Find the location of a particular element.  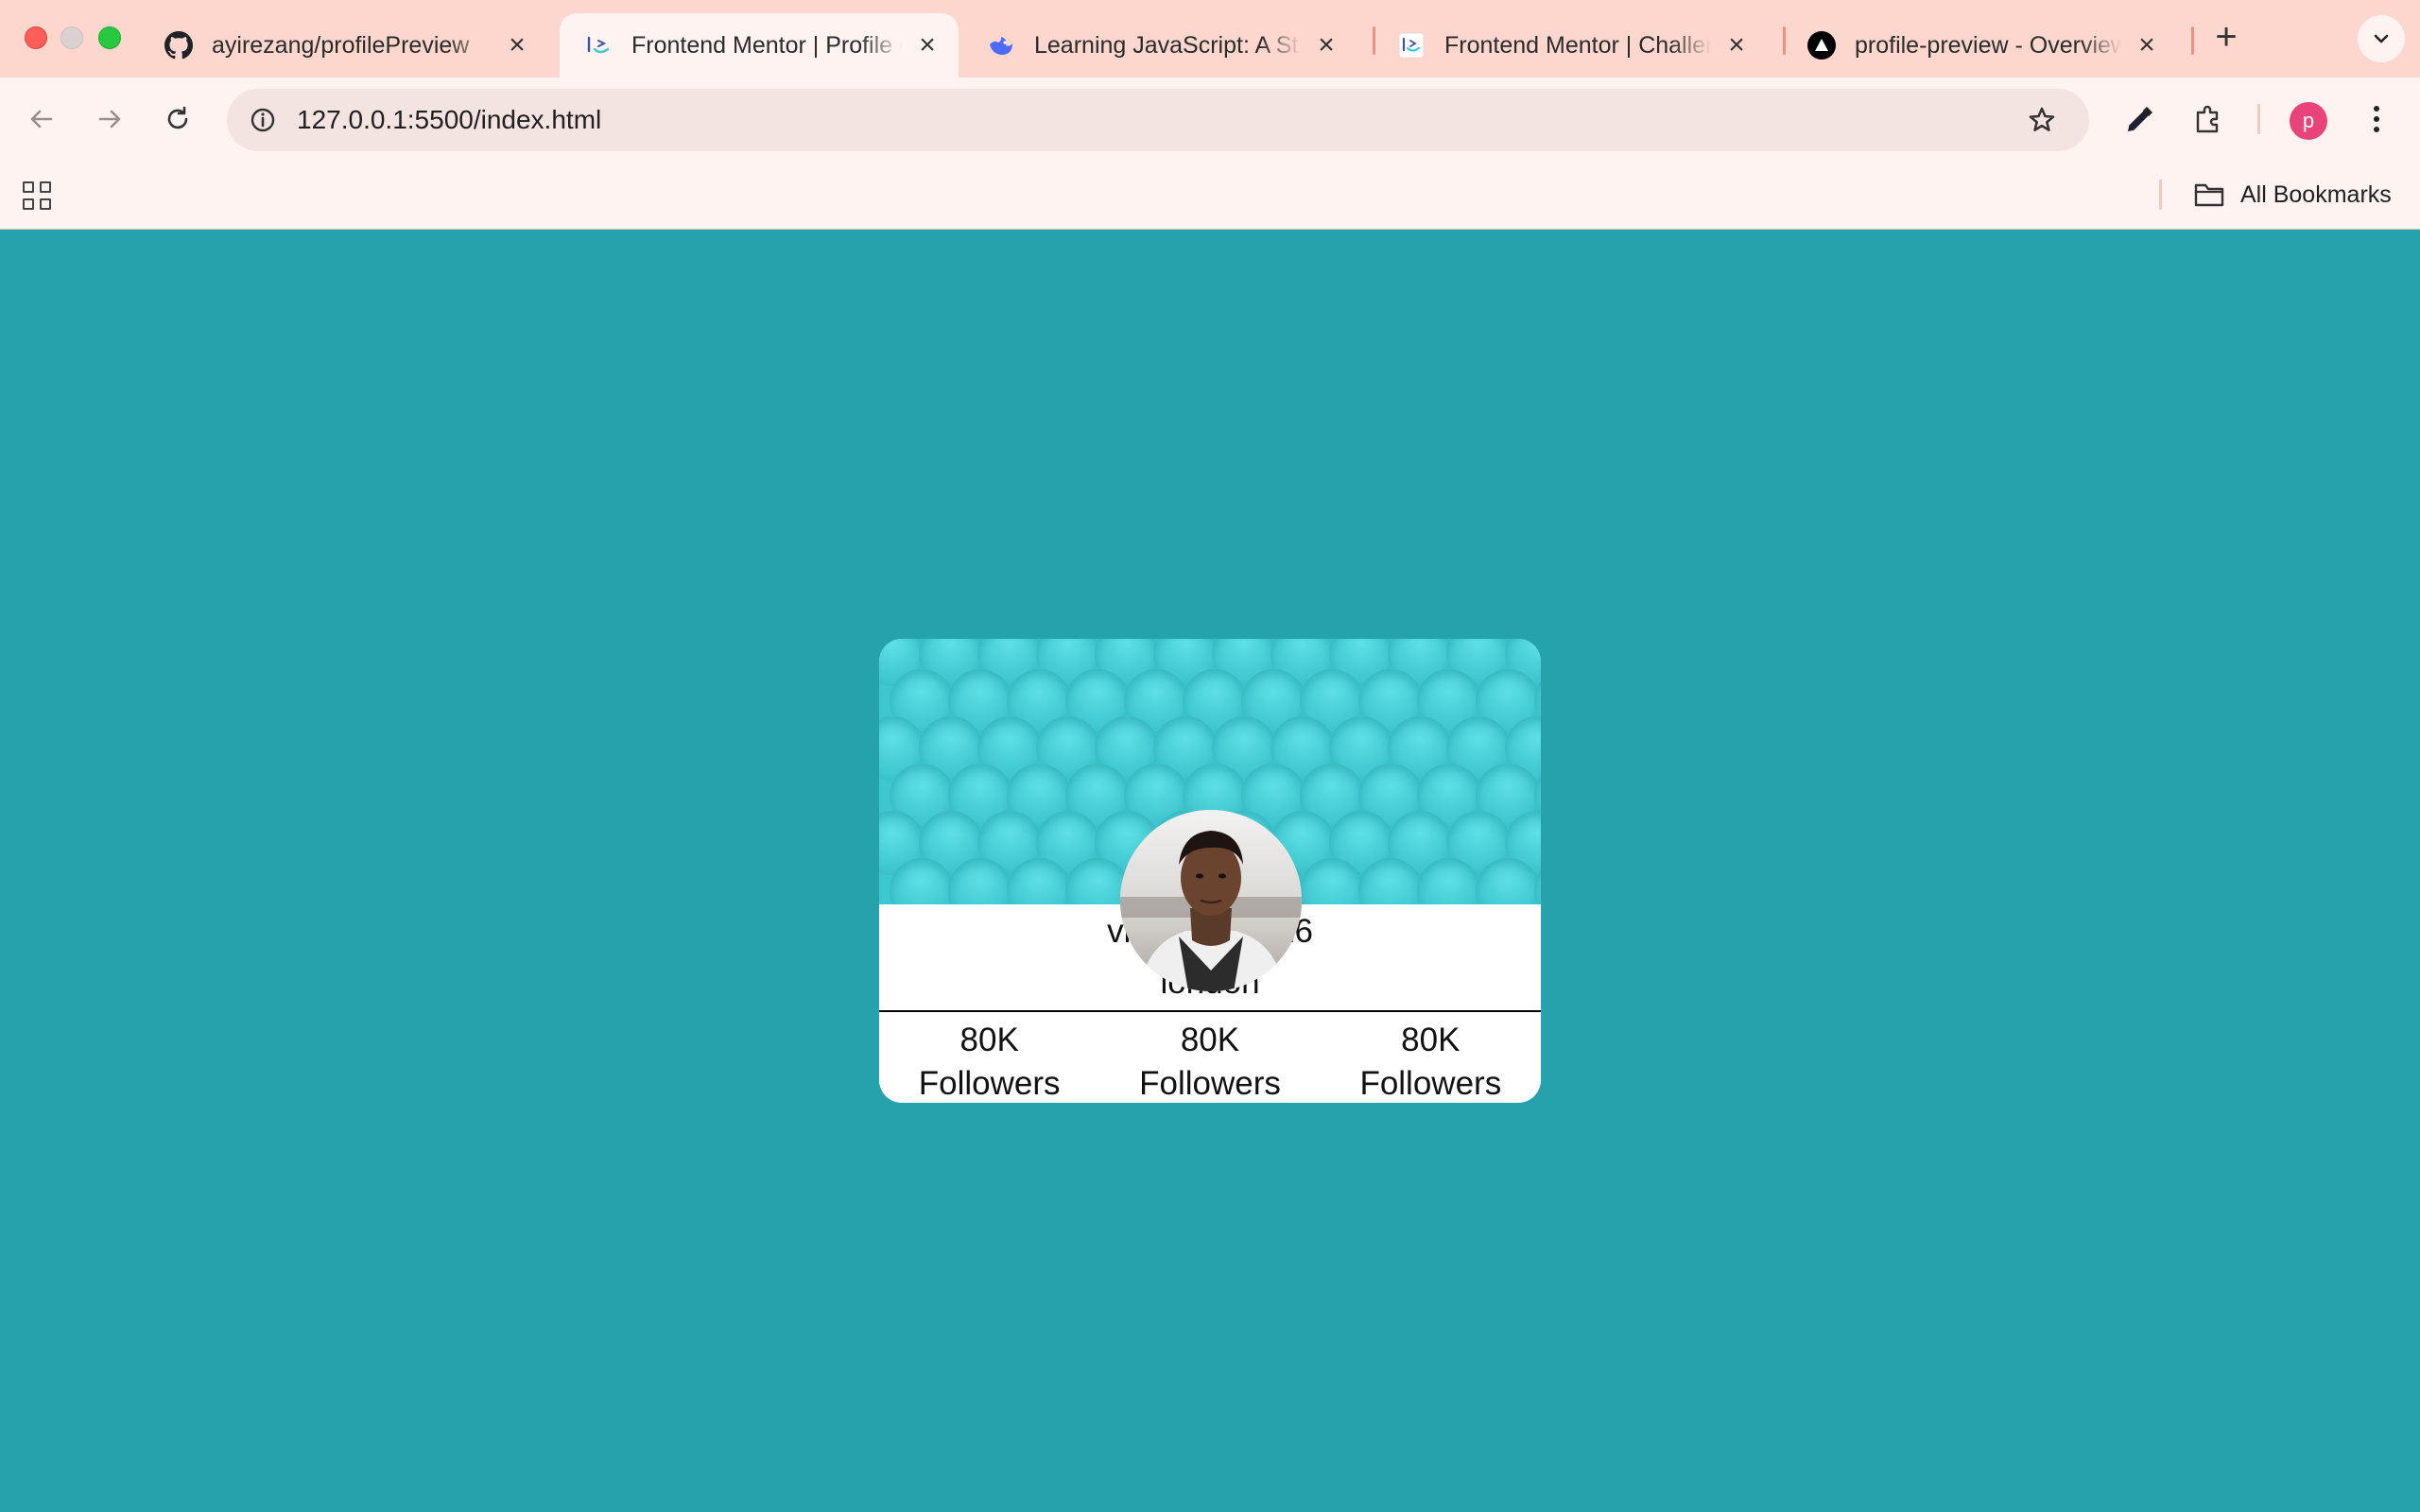

site-info-icon is located at coordinates (263, 120).